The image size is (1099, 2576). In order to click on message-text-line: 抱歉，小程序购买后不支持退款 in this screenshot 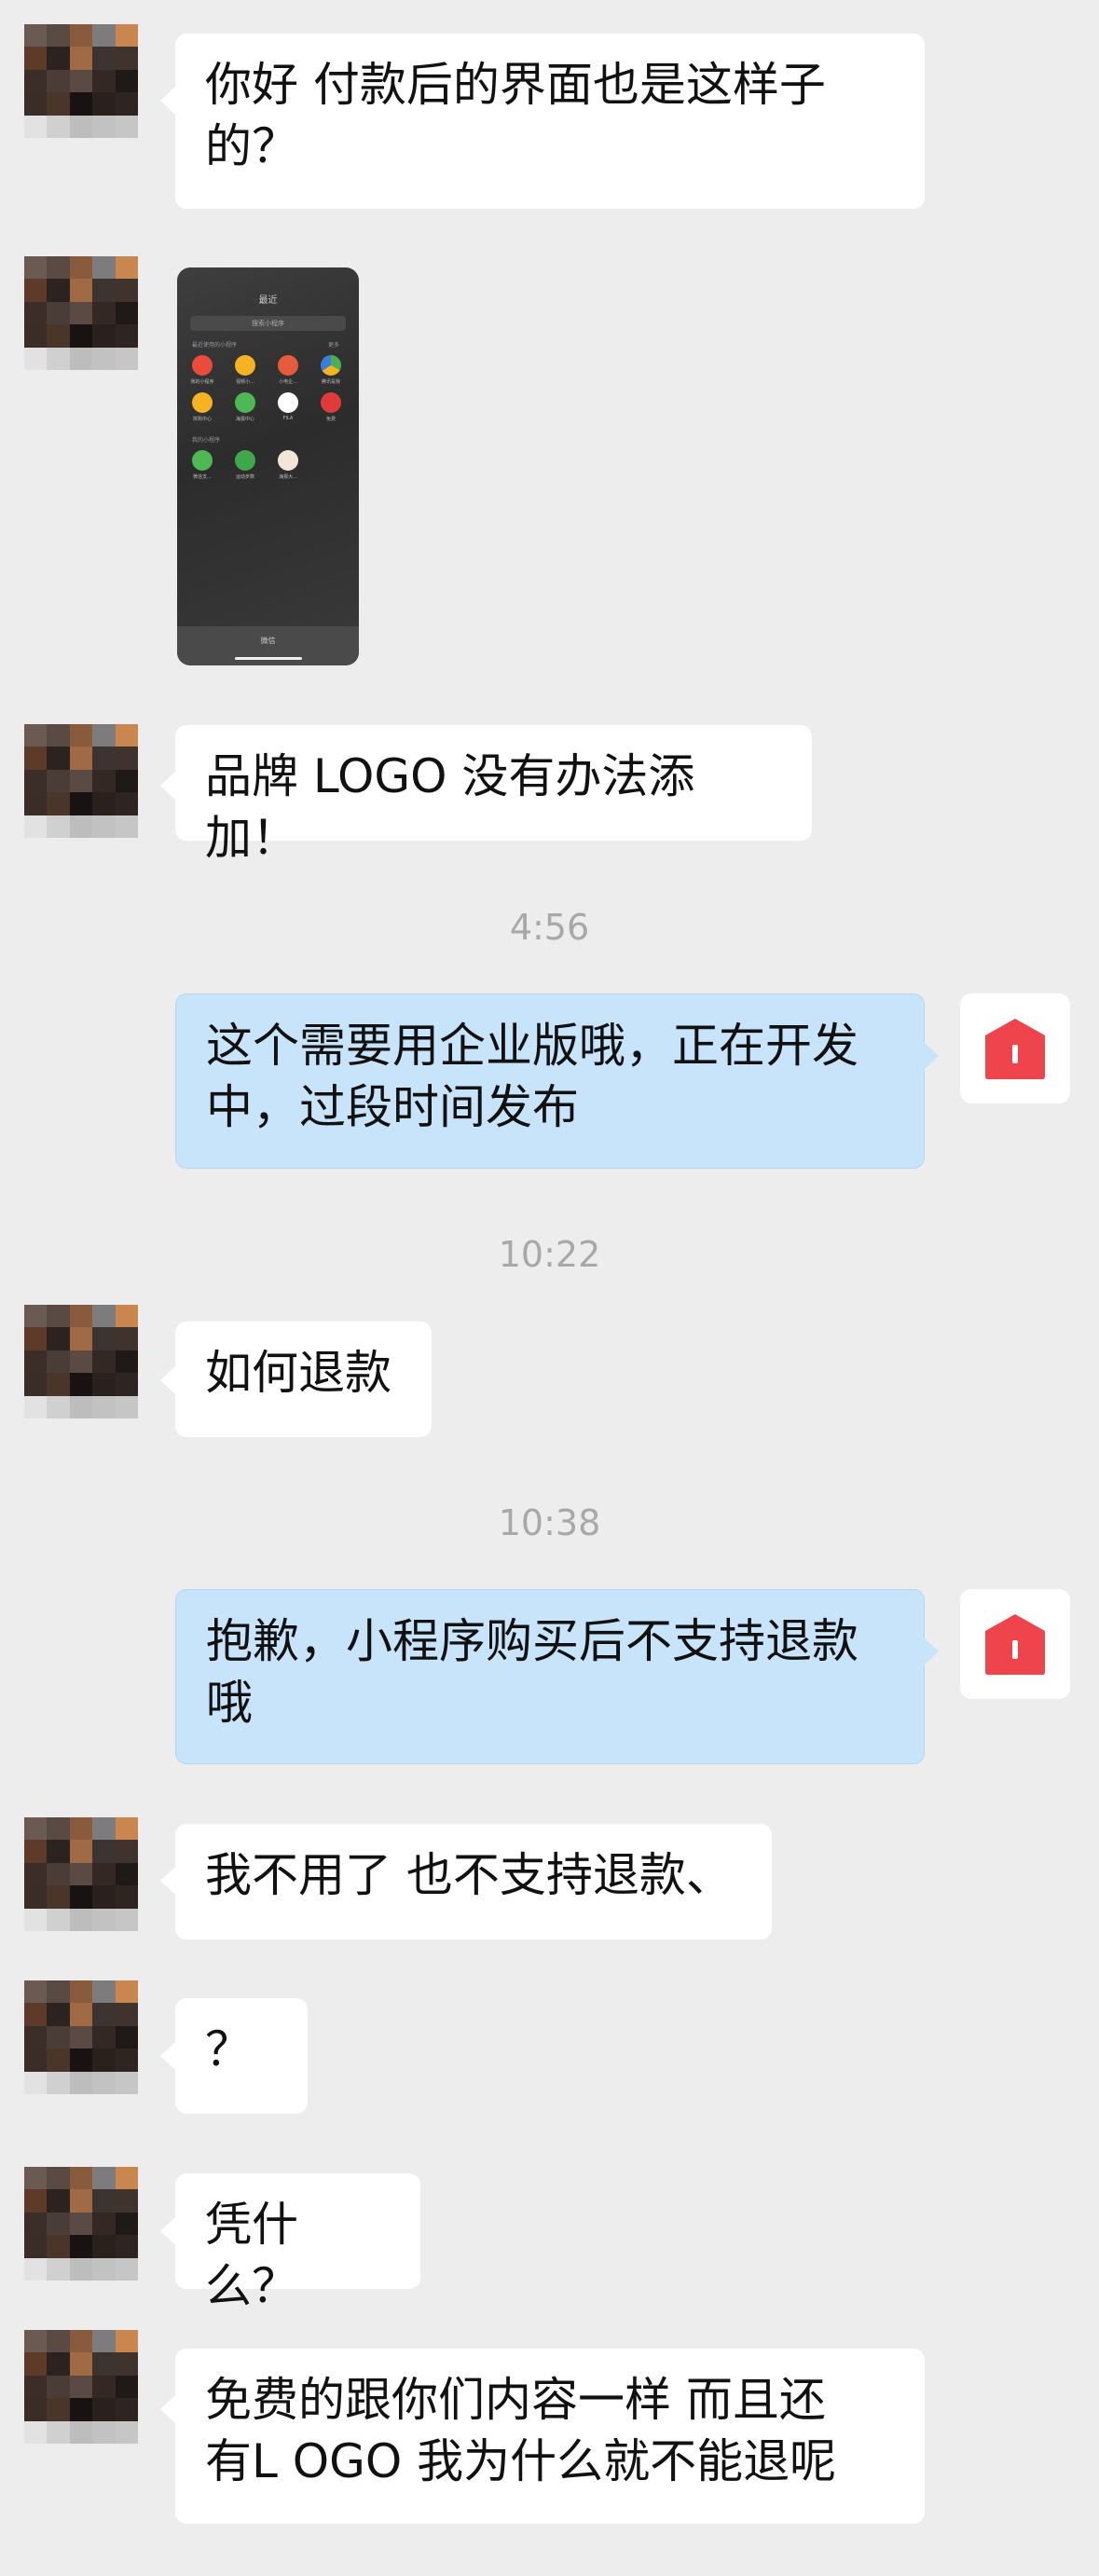, I will do `click(532, 1641)`.